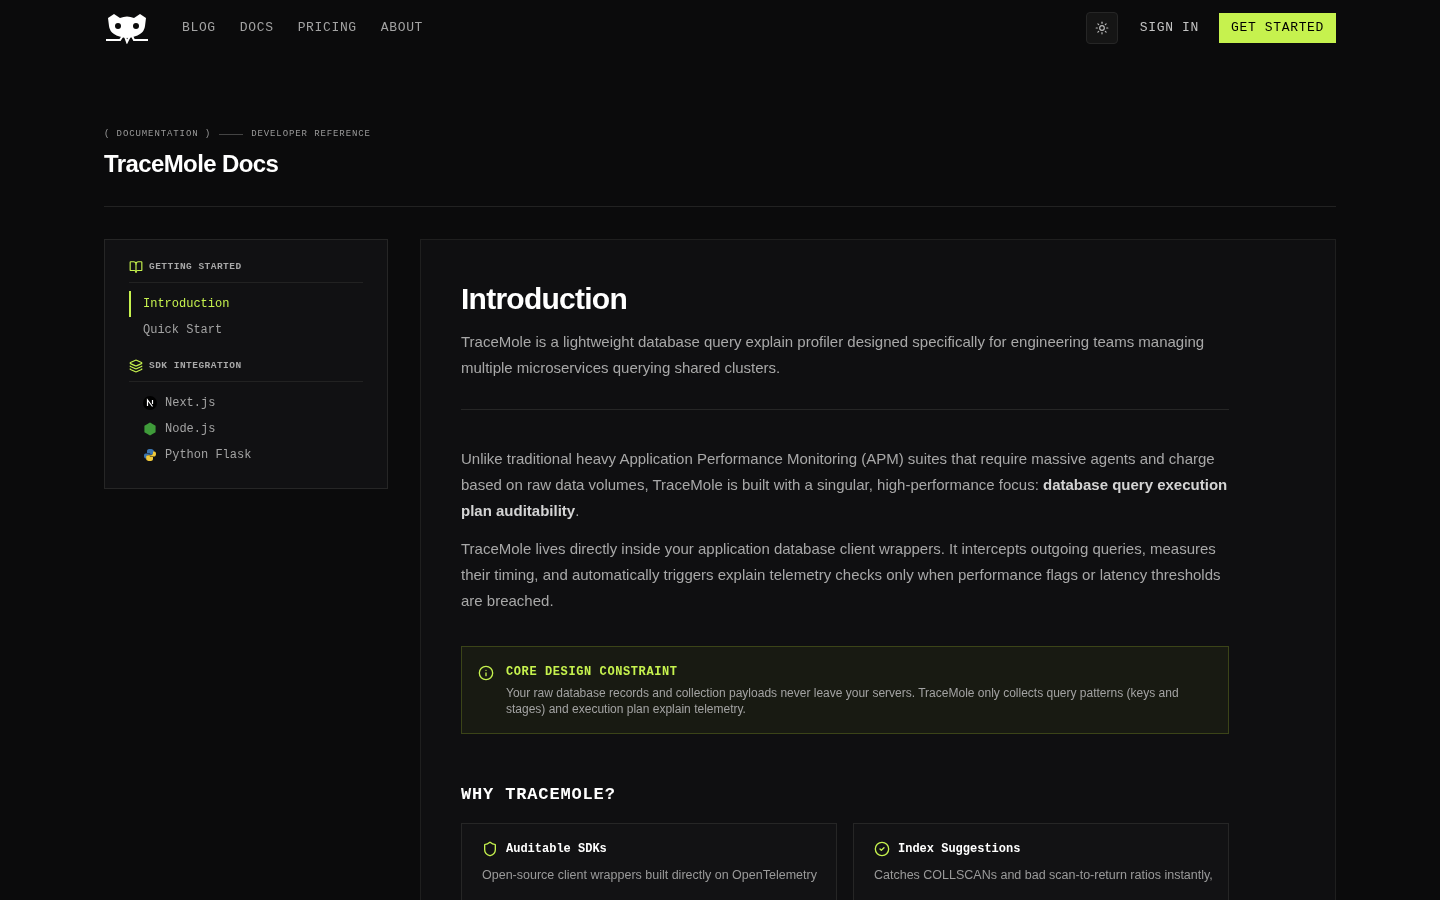 The width and height of the screenshot is (1440, 900). I want to click on lead-paragraph: TraceMole is a lightweight database query explain profiler designed specifically for engineering teams managing multiple microservices querying shared clusters., so click(845, 369).